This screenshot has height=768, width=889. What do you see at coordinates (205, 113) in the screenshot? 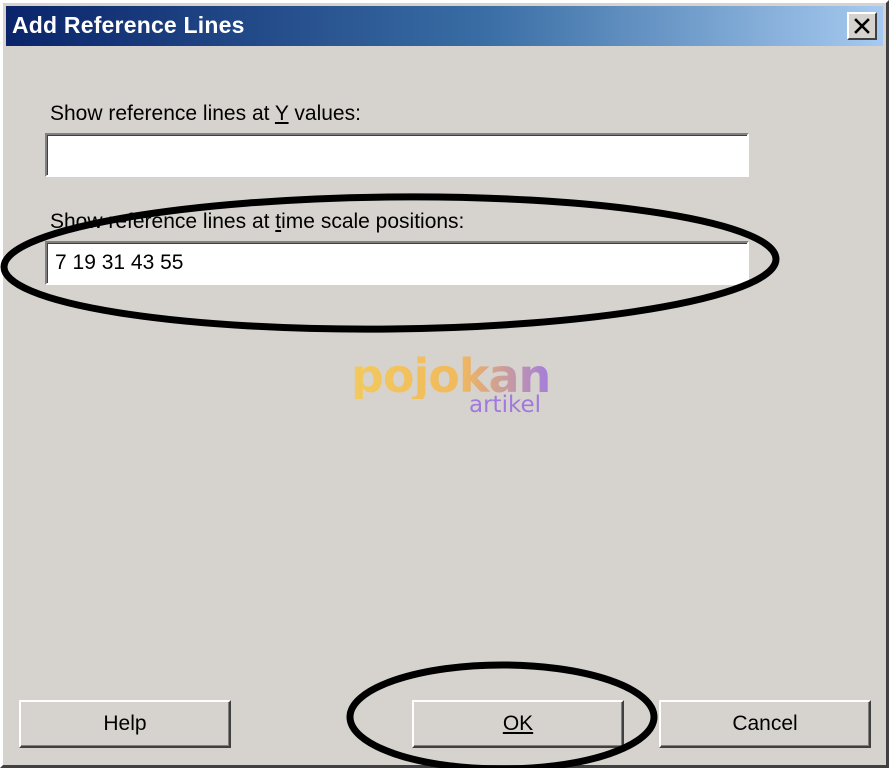
I see `y-values-label: Show reference lines at Y values:` at bounding box center [205, 113].